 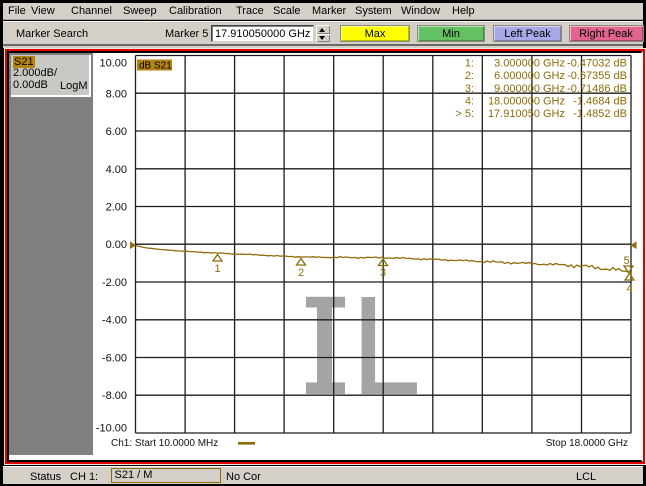 What do you see at coordinates (464, 114) in the screenshot?
I see `svg-text: > 5:` at bounding box center [464, 114].